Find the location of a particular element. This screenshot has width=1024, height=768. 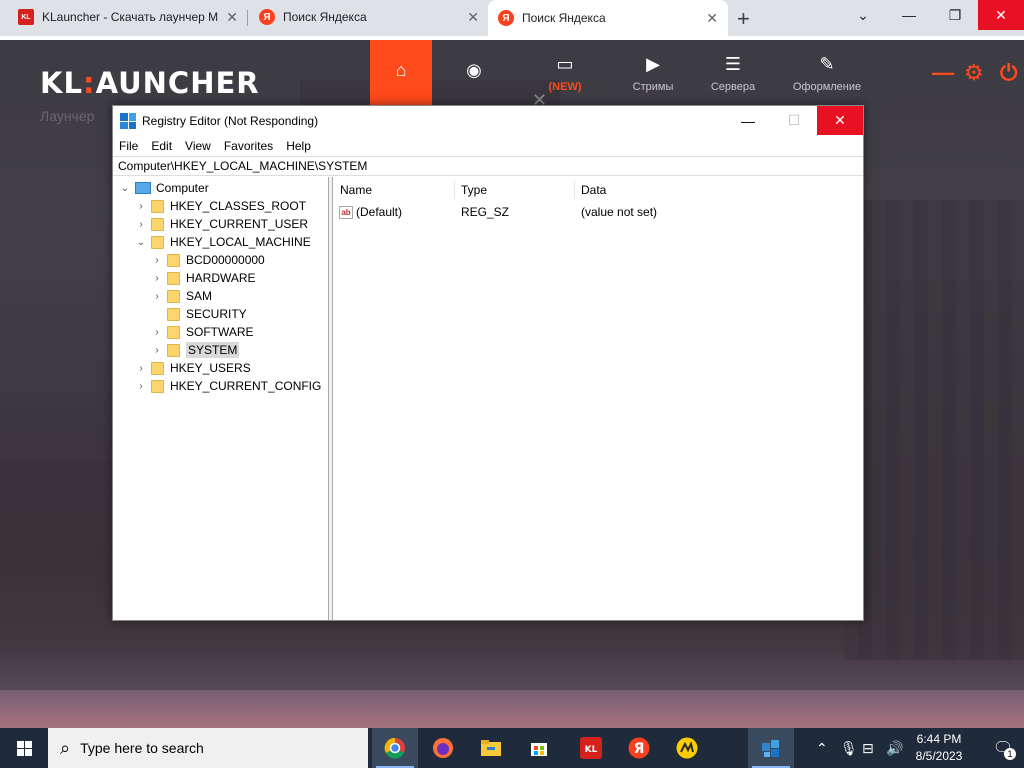

browser-tab-klauncher: KL KLauncher - Скачать лаунчер М ✕ is located at coordinates (128, 17).